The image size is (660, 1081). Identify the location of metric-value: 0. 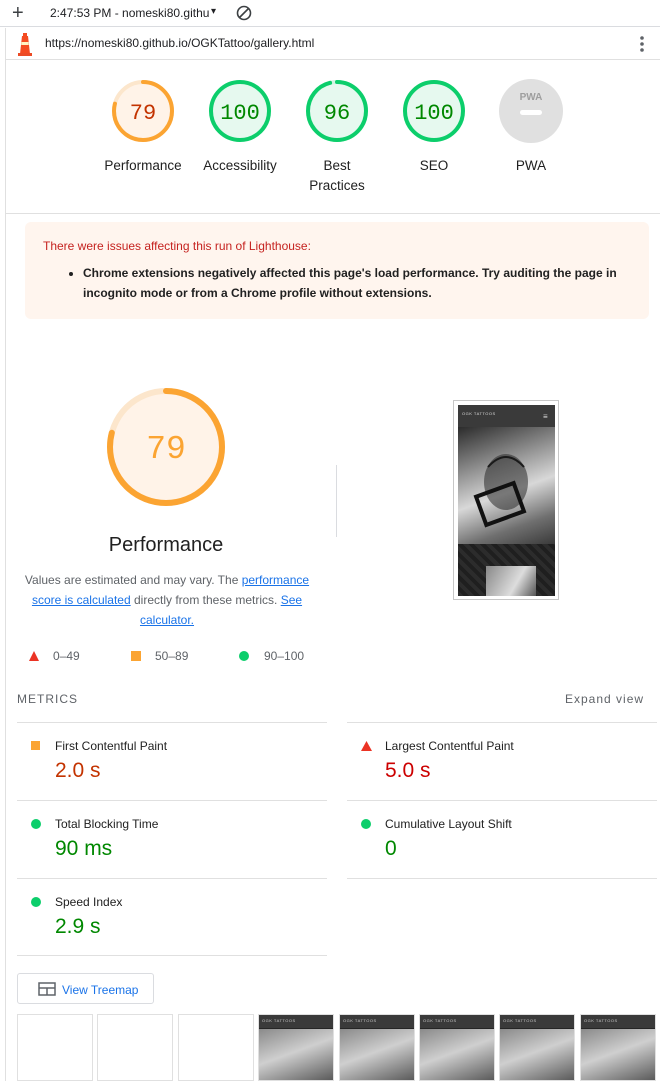
(391, 848).